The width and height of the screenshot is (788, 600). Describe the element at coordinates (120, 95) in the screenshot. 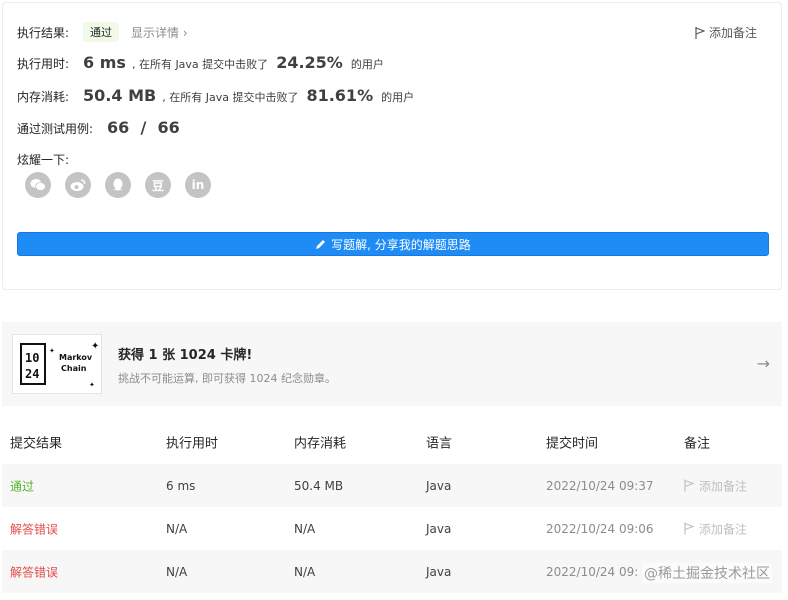

I see `memory-value: 50.4 MB` at that location.